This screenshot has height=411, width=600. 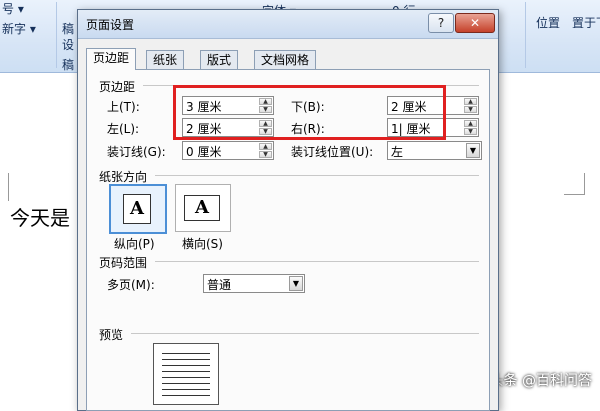 I want to click on gutter-position-select: 左 ▼, so click(x=434, y=150).